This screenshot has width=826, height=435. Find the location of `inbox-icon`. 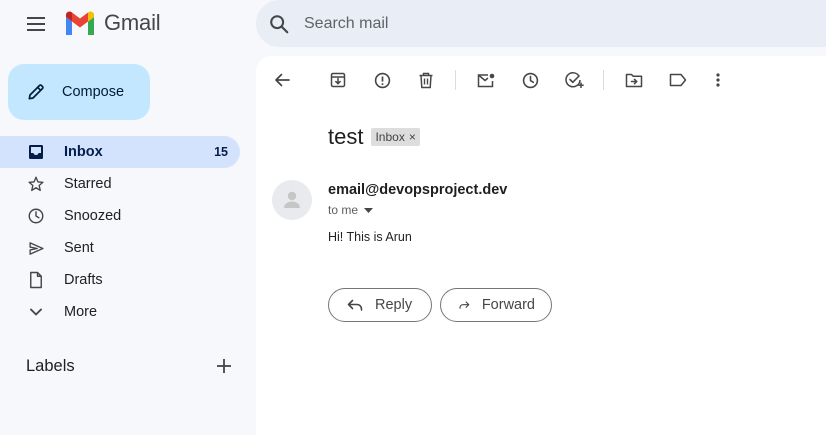

inbox-icon is located at coordinates (36, 152).